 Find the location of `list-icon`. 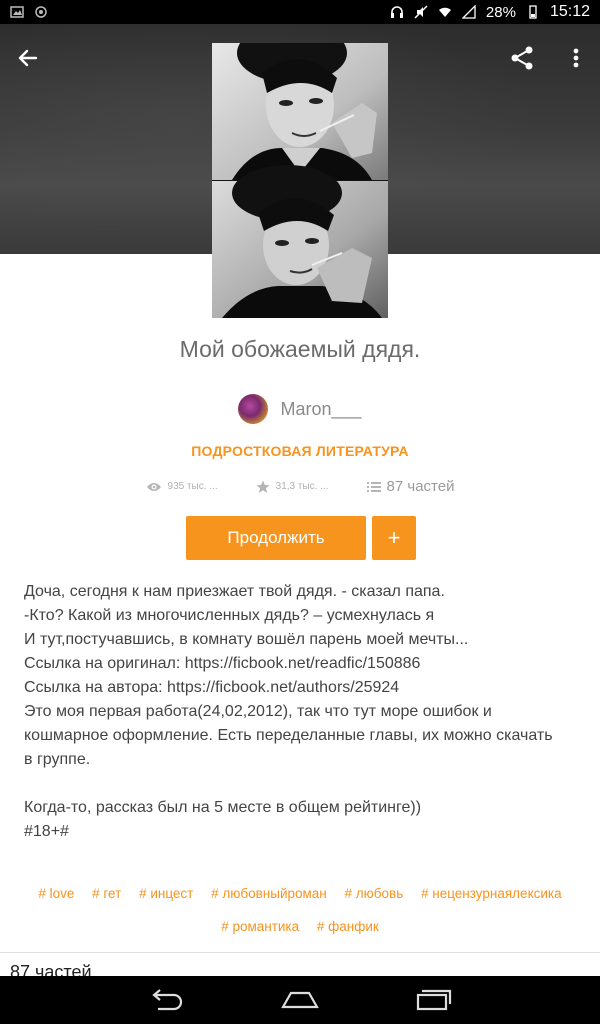

list-icon is located at coordinates (373, 486).